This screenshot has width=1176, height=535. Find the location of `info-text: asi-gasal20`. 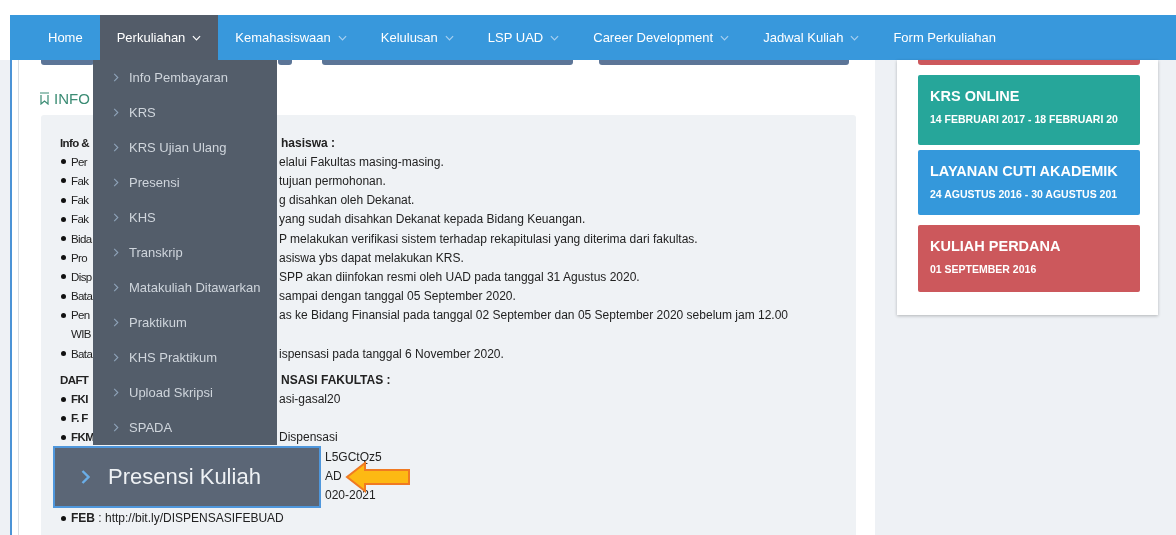

info-text: asi-gasal20 is located at coordinates (310, 399).